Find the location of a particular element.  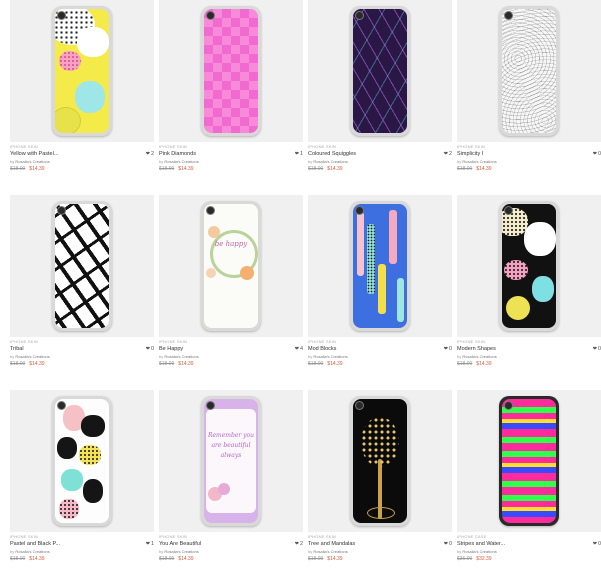

skin-design: be happy is located at coordinates (231, 266).